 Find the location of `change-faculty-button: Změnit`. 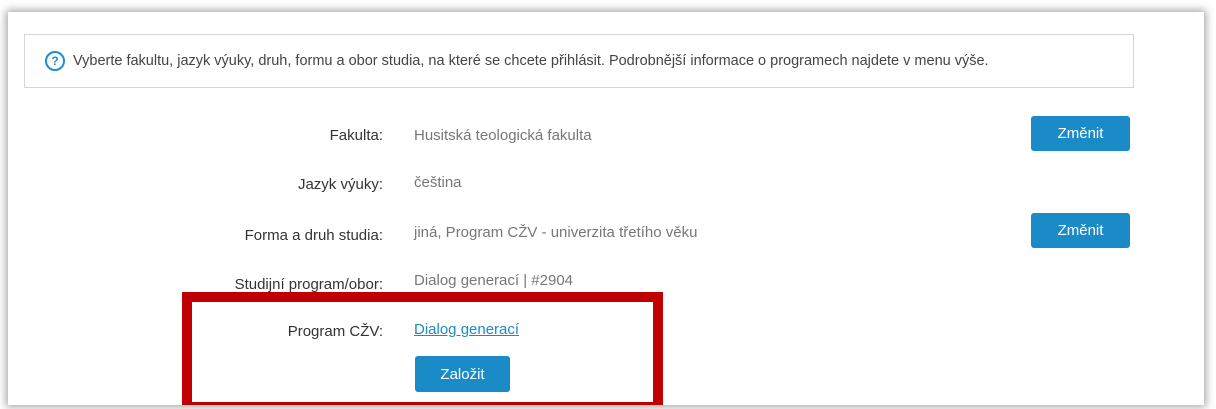

change-faculty-button: Změnit is located at coordinates (1080, 133).